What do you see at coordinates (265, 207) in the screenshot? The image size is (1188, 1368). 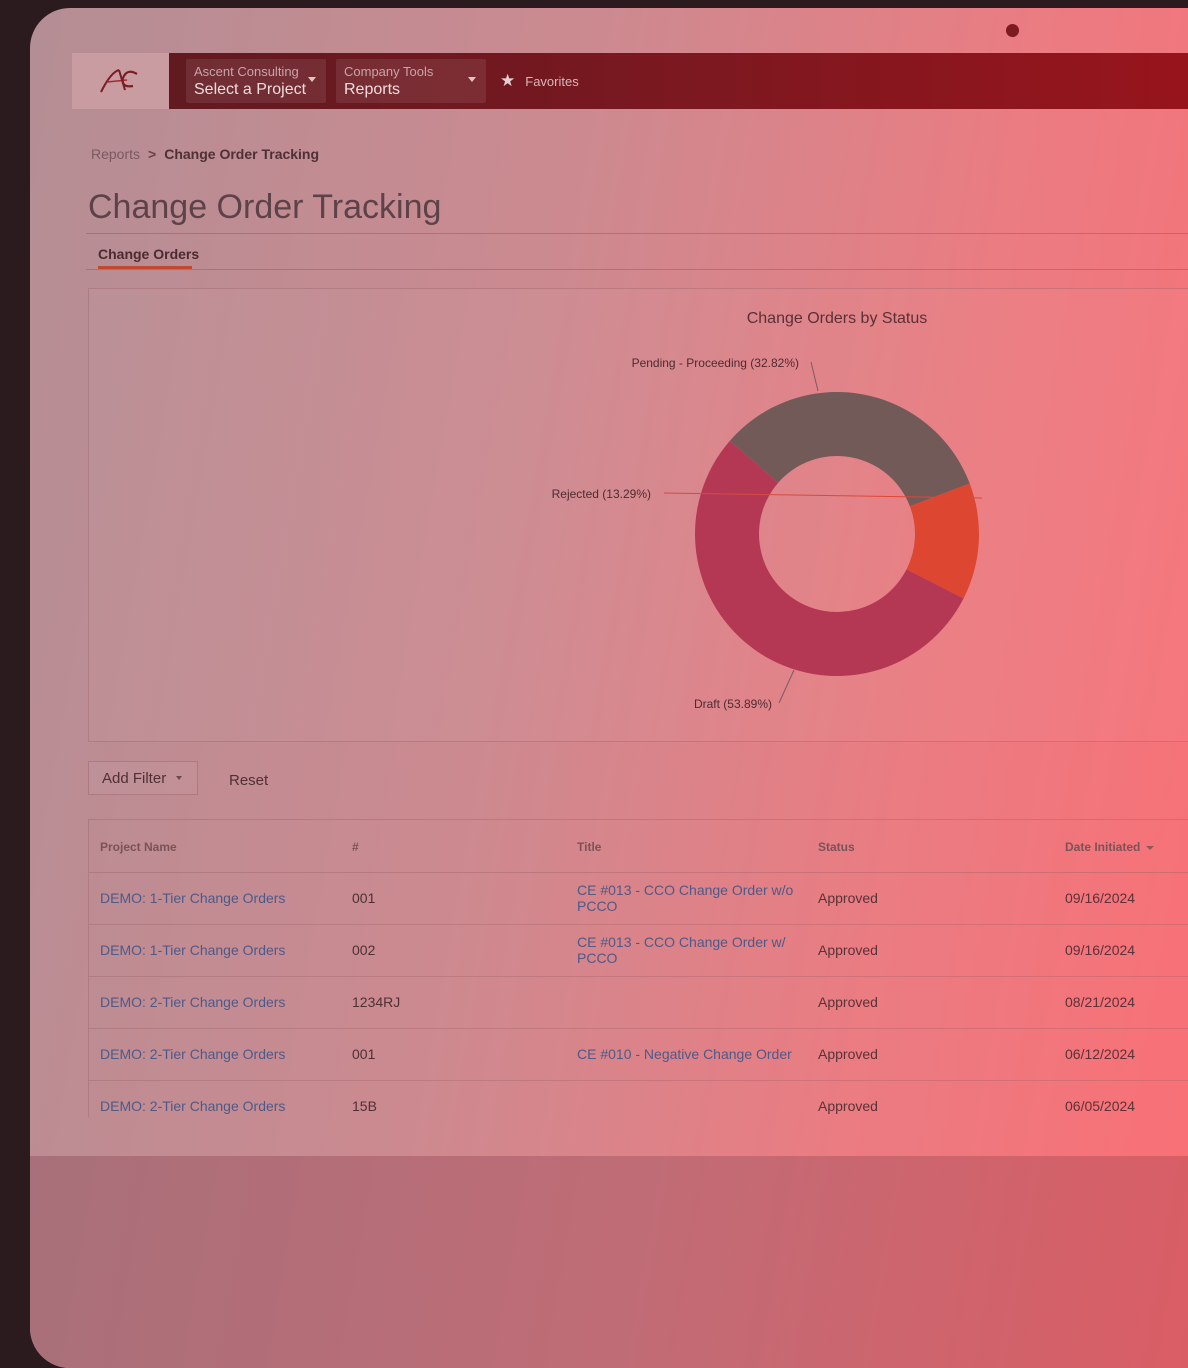 I see `page-title: Change Order Tracking` at bounding box center [265, 207].